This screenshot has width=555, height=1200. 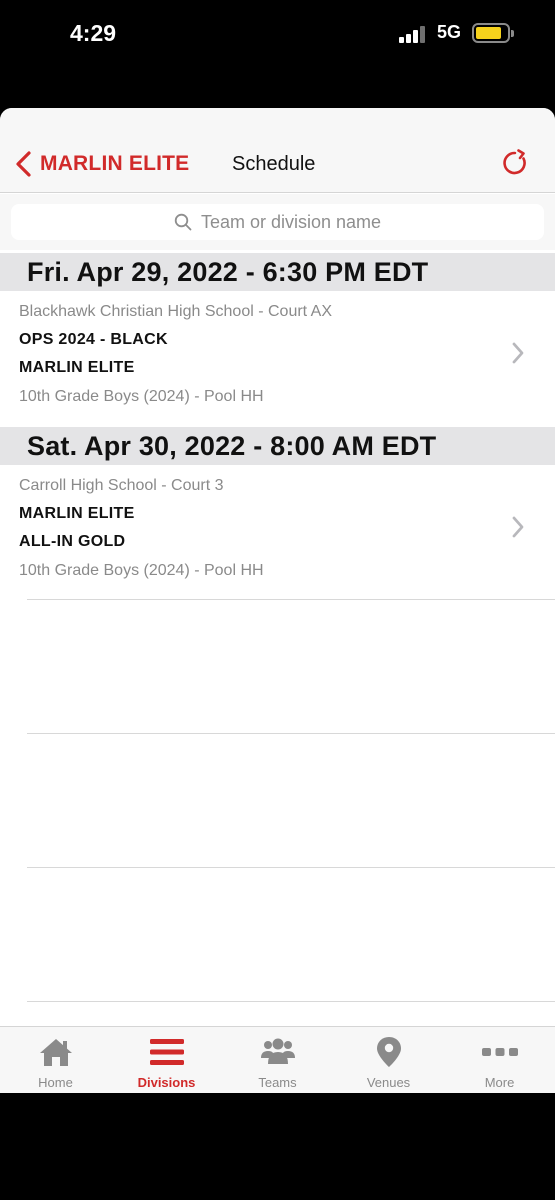 What do you see at coordinates (93, 339) in the screenshot?
I see `game-team-1: OPS 2024 - BLACK` at bounding box center [93, 339].